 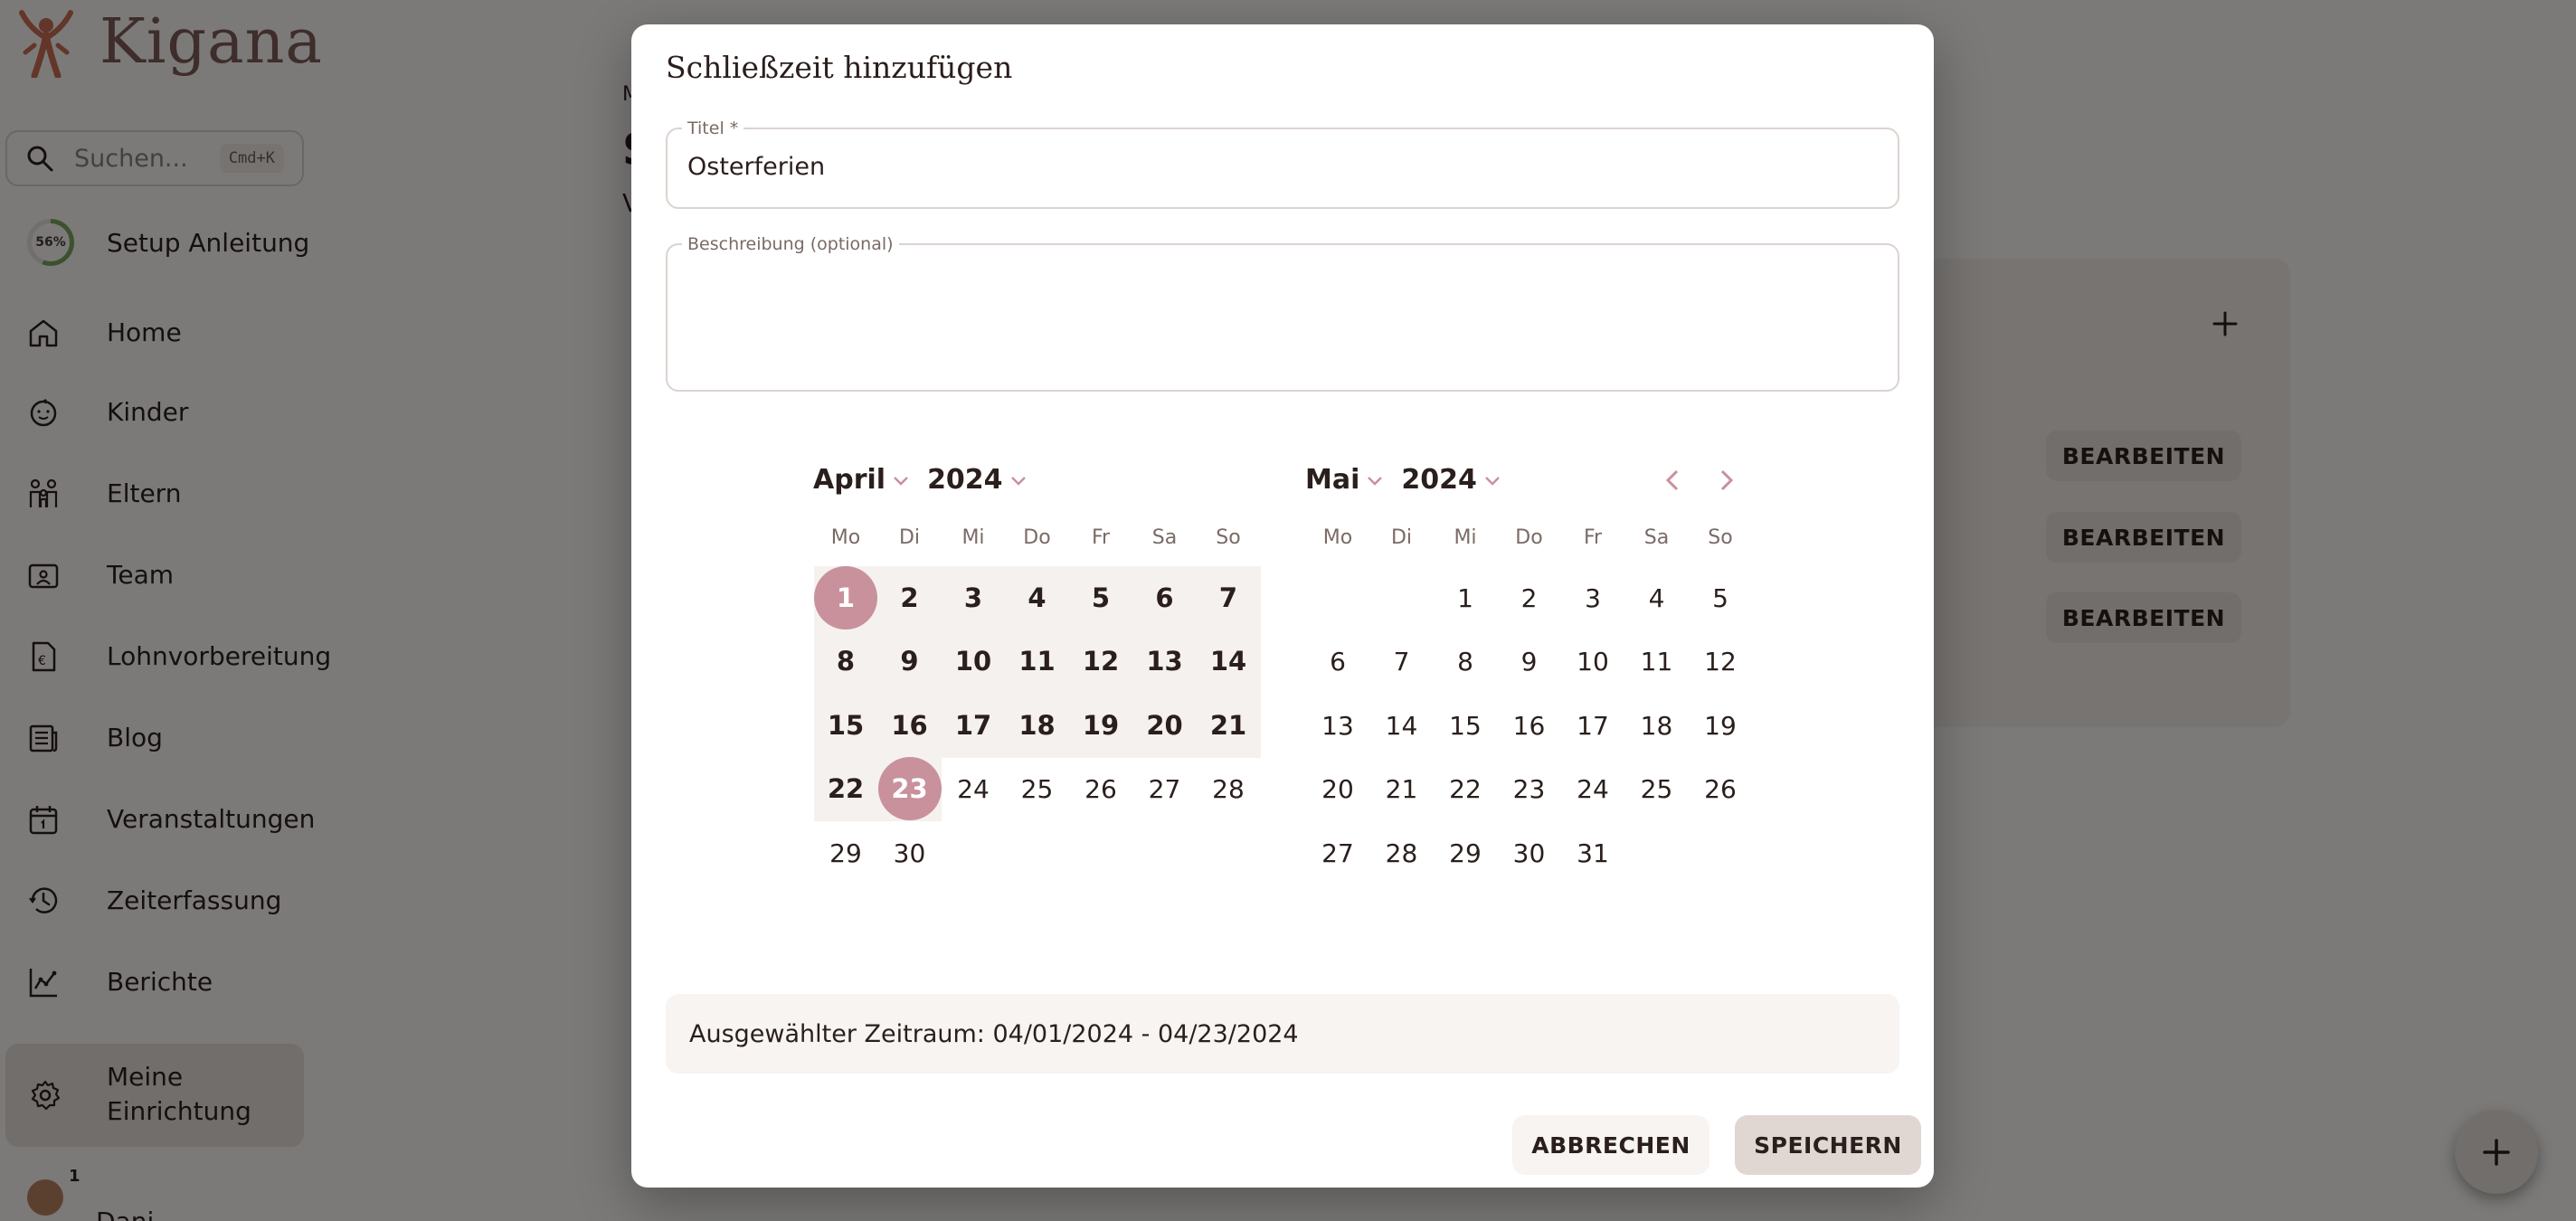 I want to click on calendar-day: 31, so click(x=1593, y=853).